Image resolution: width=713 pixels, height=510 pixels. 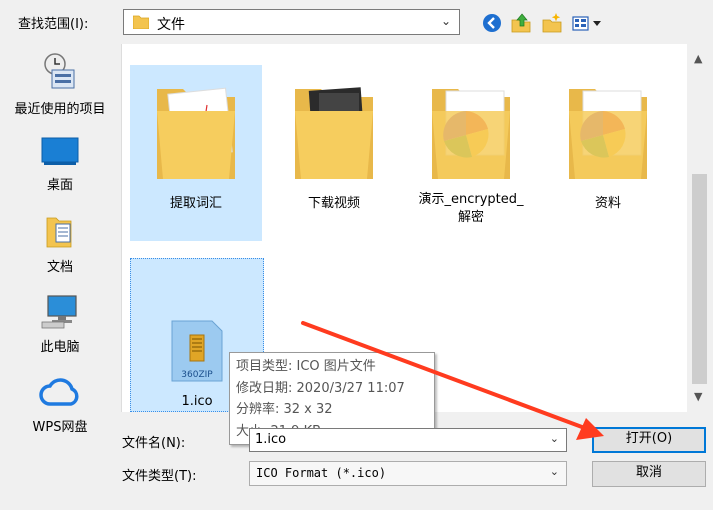 What do you see at coordinates (59, 392) in the screenshot?
I see `cloud-icon` at bounding box center [59, 392].